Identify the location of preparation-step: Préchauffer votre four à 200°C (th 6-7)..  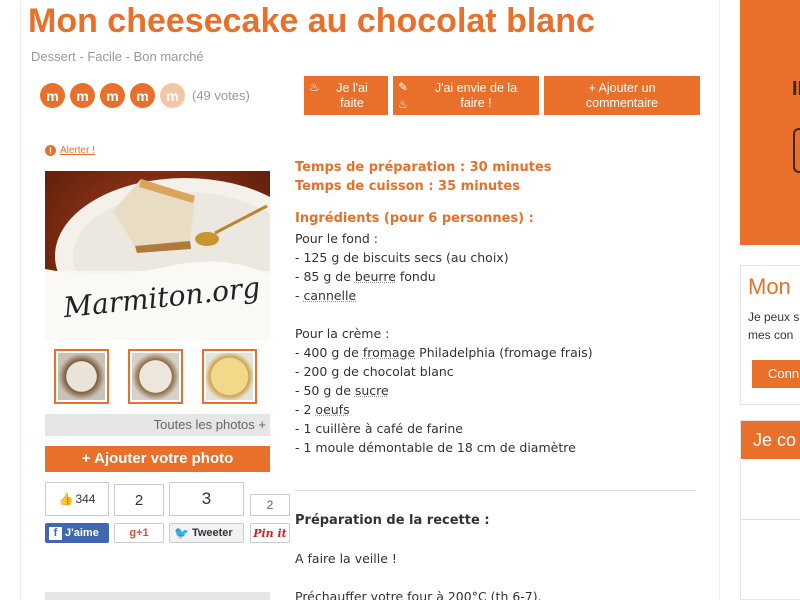
(418, 594).